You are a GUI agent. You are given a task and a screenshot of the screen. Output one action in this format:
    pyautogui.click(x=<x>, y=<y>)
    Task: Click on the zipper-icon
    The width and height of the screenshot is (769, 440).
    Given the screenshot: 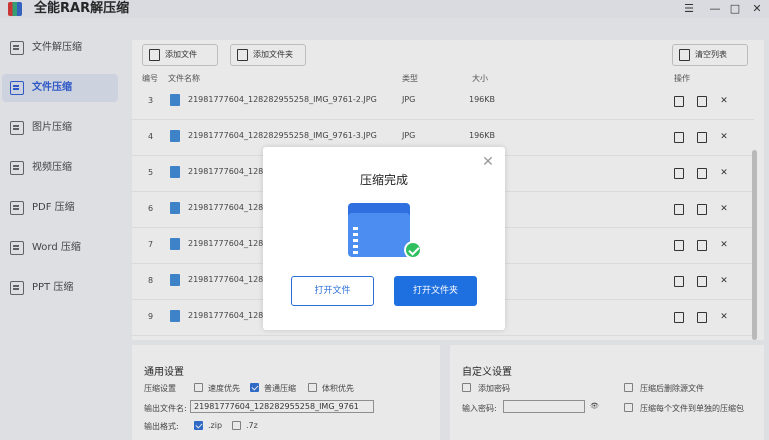 What is the action you would take?
    pyautogui.click(x=355, y=241)
    